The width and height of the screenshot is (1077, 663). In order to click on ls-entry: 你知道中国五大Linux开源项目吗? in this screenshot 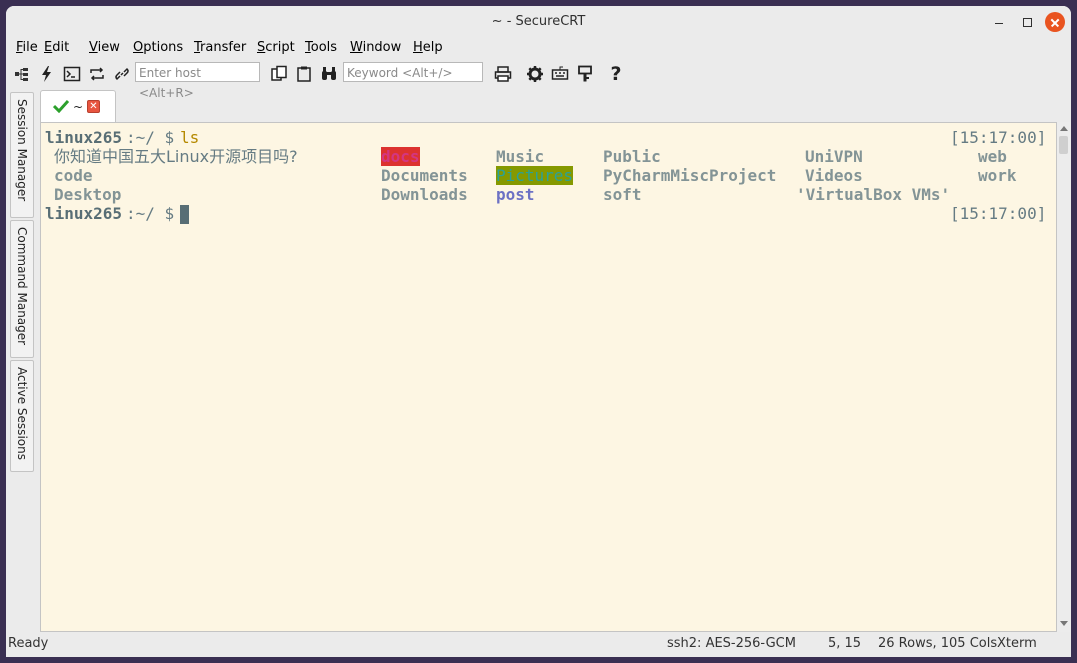, I will do `click(176, 156)`.